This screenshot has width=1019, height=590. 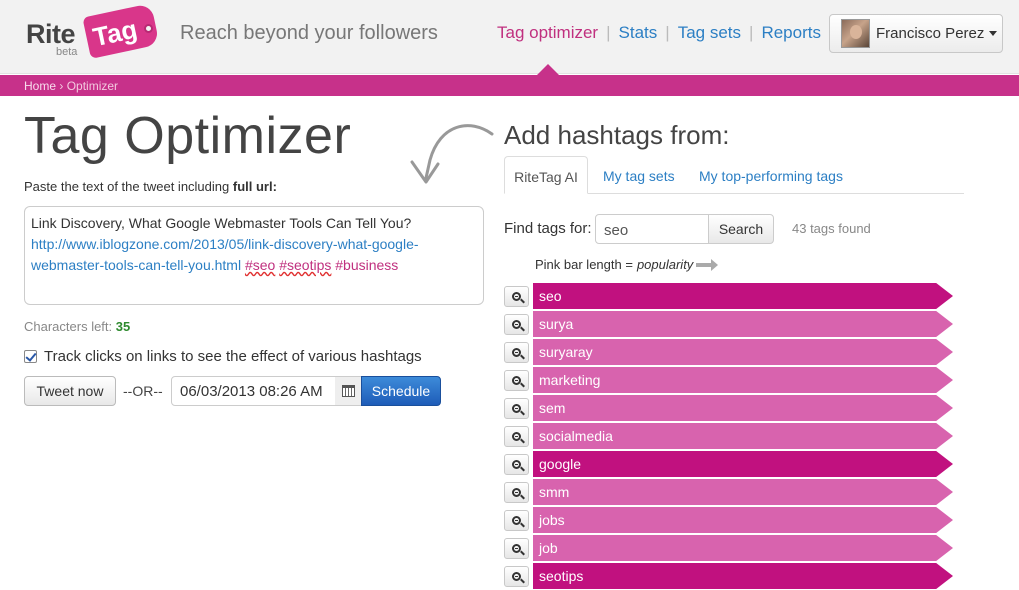 What do you see at coordinates (253, 391) in the screenshot?
I see `schedule-datetime-input: 06/03/2013 08:26 AM` at bounding box center [253, 391].